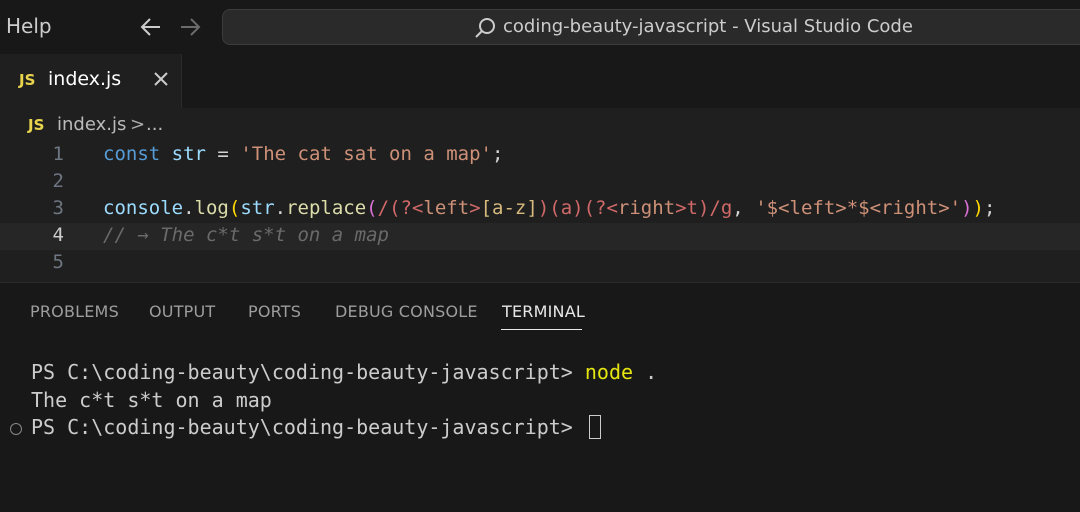 This screenshot has height=512, width=1080. Describe the element at coordinates (540, 236) in the screenshot. I see `code-line-current: 4 // → The c*t s*t on a map` at that location.